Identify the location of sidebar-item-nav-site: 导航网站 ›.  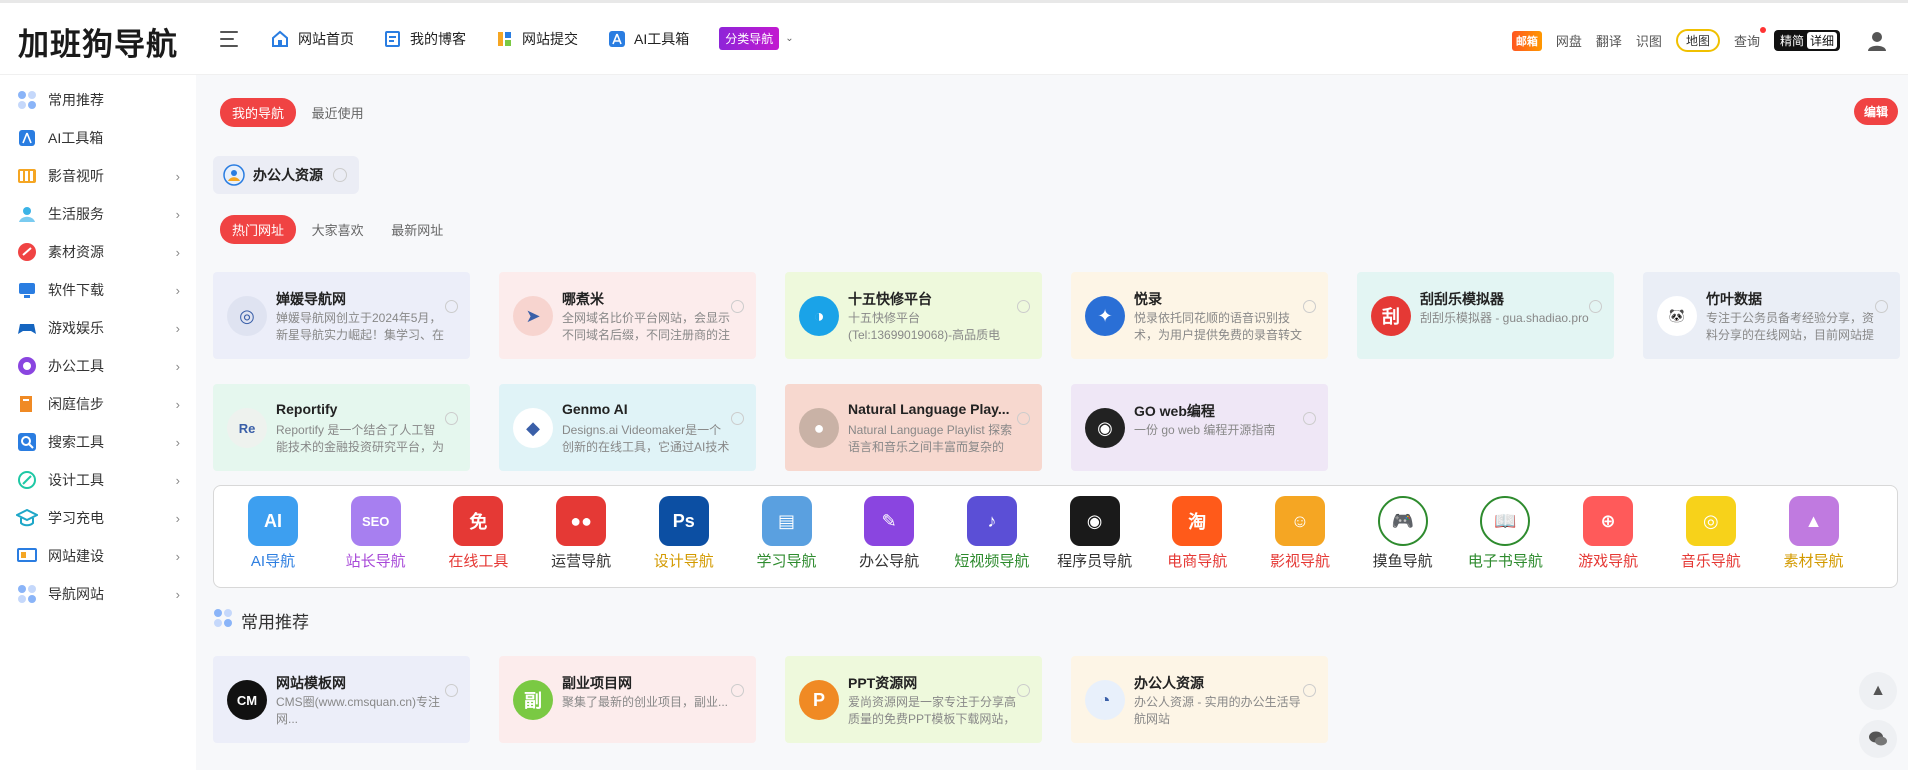
(100, 594).